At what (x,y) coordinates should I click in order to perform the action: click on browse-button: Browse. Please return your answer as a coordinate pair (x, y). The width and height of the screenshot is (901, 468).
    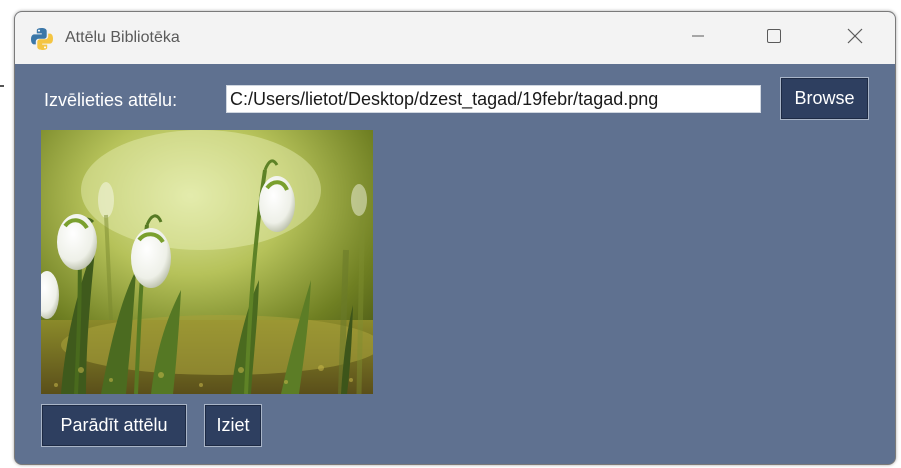
    Looking at the image, I should click on (824, 98).